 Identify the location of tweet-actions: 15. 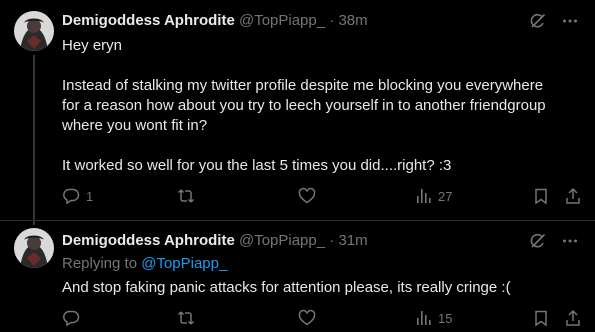
(323, 319).